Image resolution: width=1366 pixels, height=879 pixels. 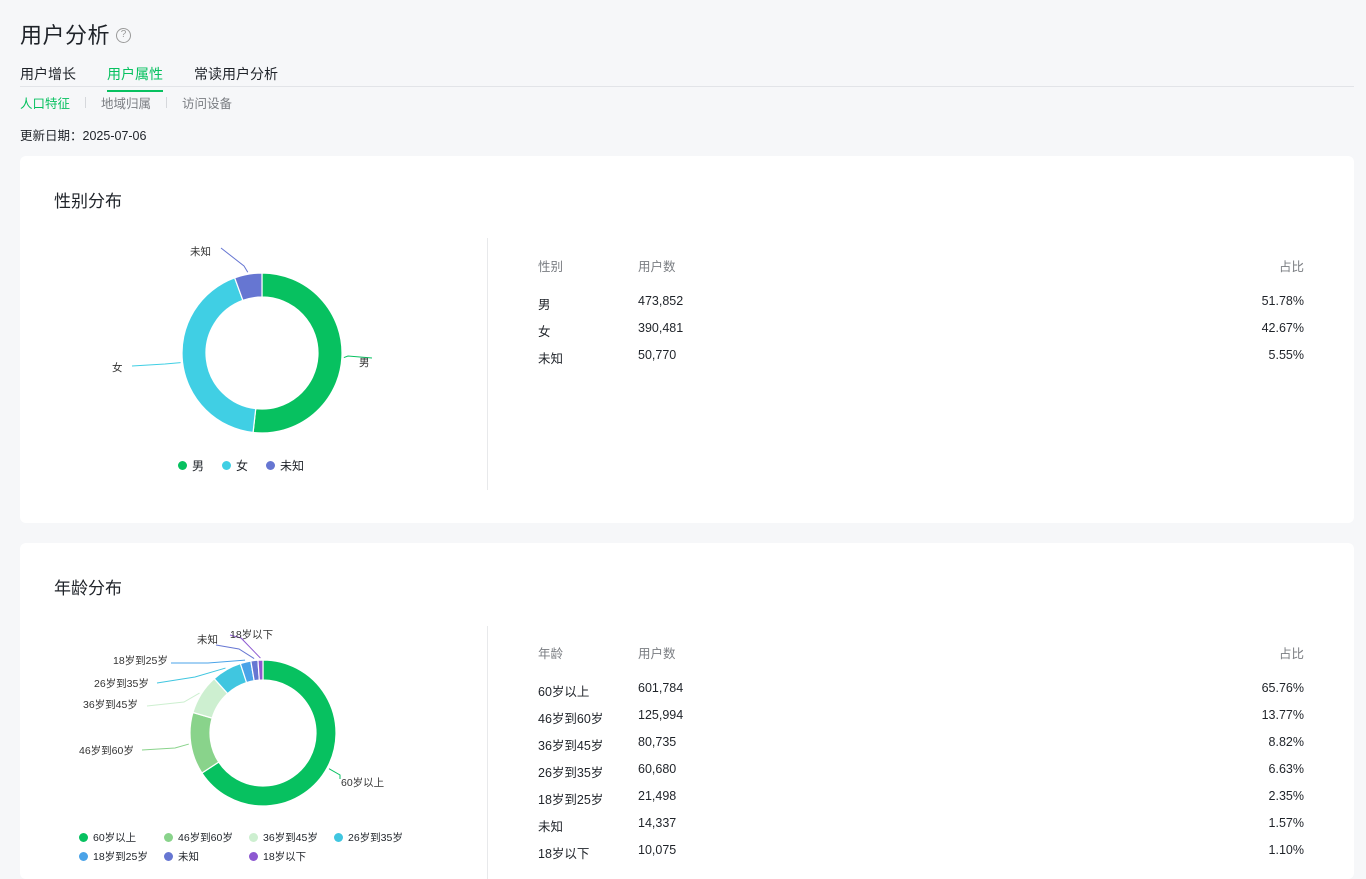 I want to click on row-label: 60岁以上, so click(x=564, y=692).